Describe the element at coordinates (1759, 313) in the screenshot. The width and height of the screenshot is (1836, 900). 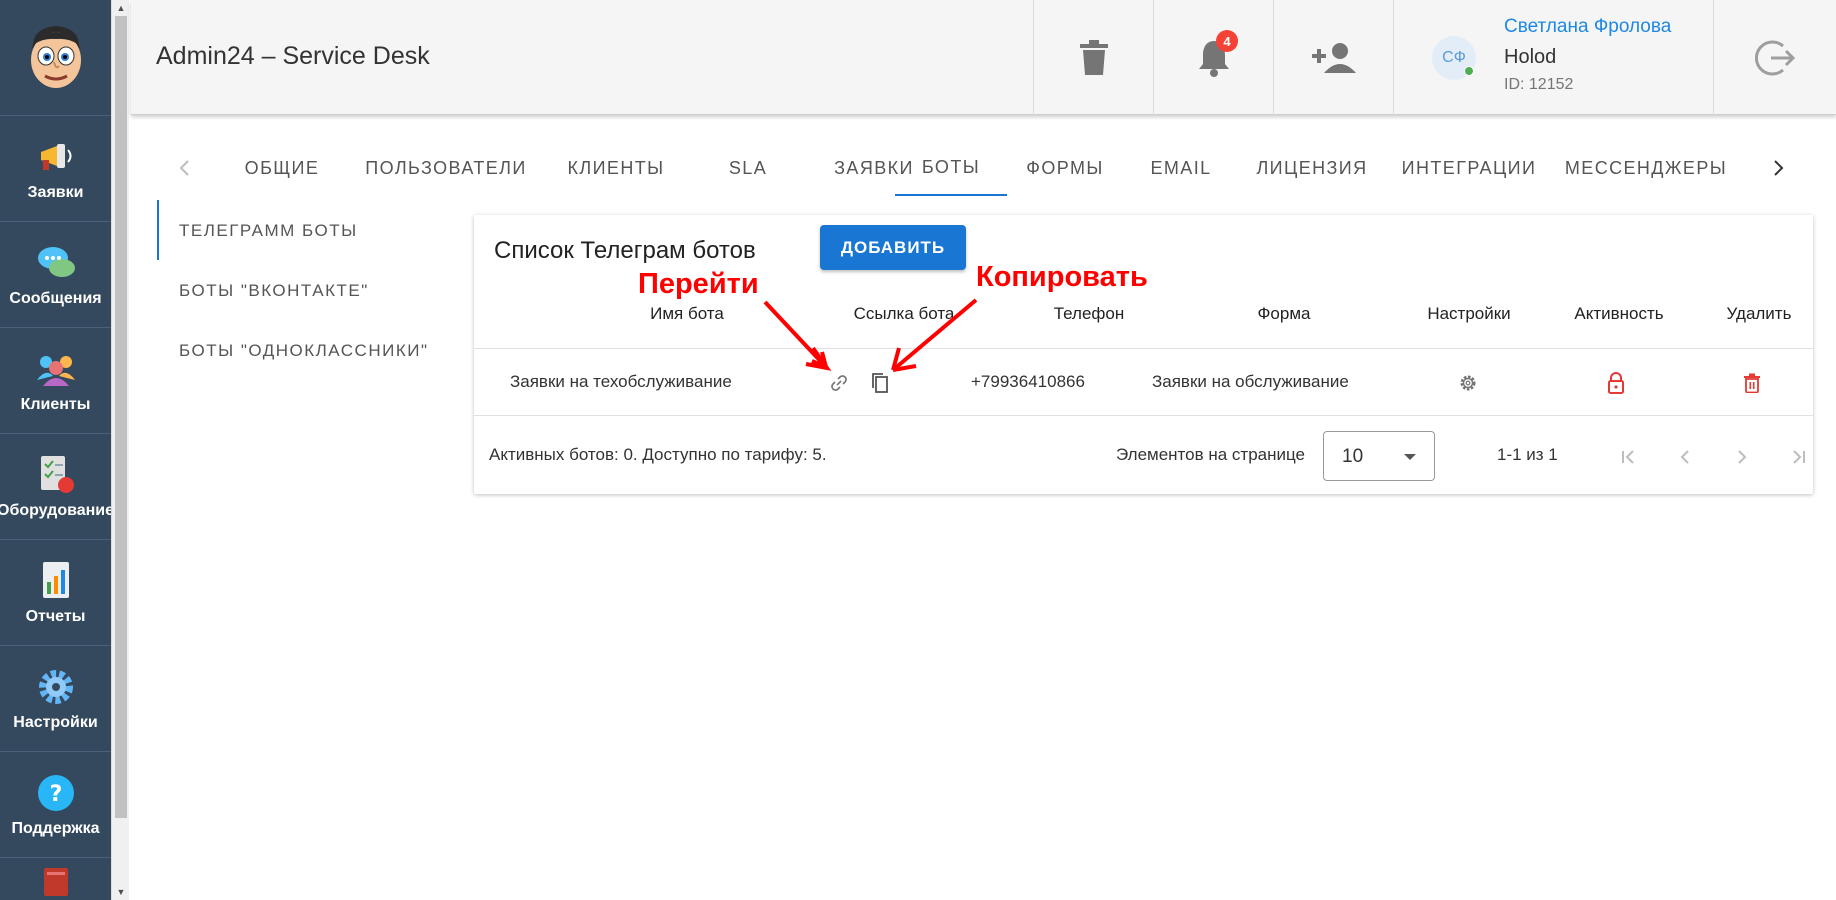
I see `column-header-delete: Удалить` at that location.